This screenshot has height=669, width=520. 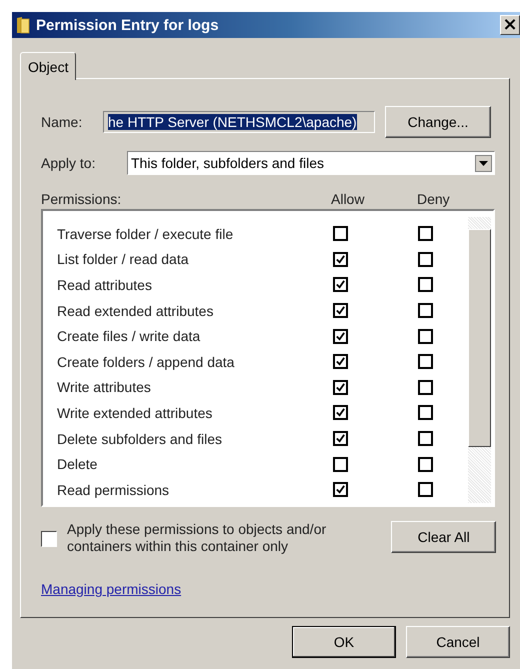 I want to click on permission-name: List folder / read data, so click(x=123, y=259).